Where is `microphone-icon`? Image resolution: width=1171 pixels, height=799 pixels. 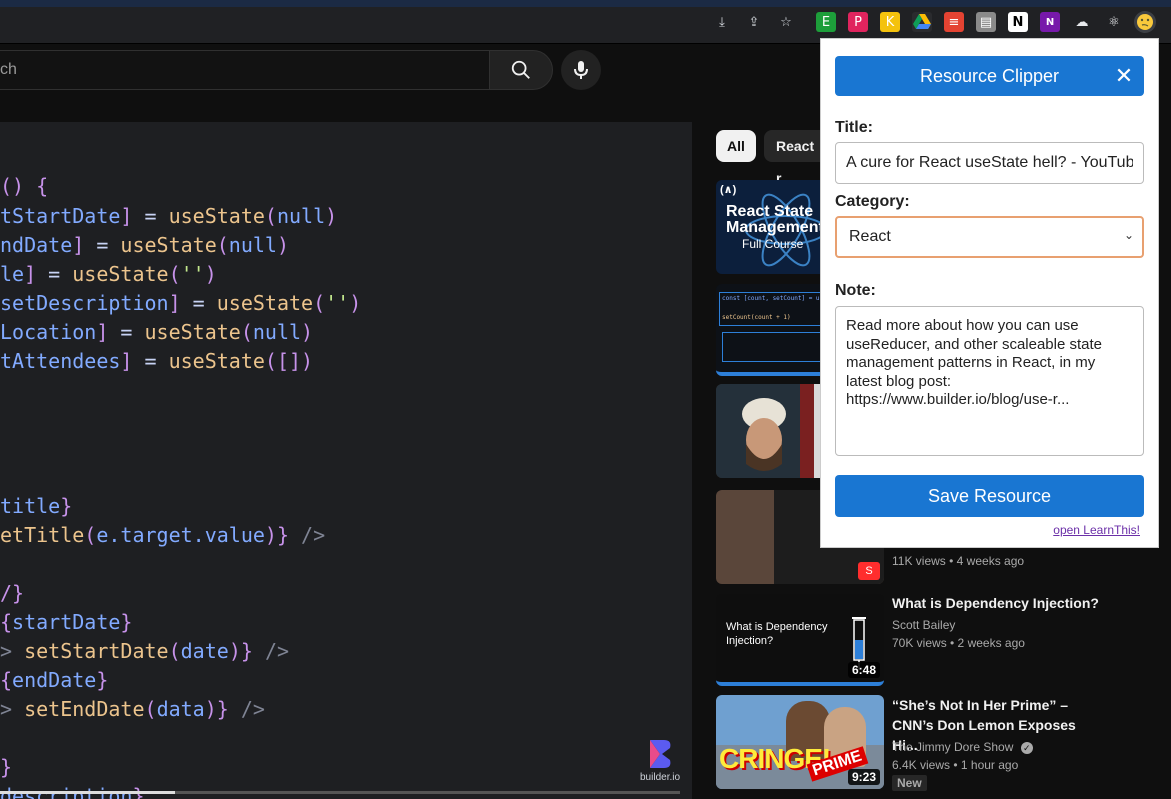
microphone-icon is located at coordinates (581, 70).